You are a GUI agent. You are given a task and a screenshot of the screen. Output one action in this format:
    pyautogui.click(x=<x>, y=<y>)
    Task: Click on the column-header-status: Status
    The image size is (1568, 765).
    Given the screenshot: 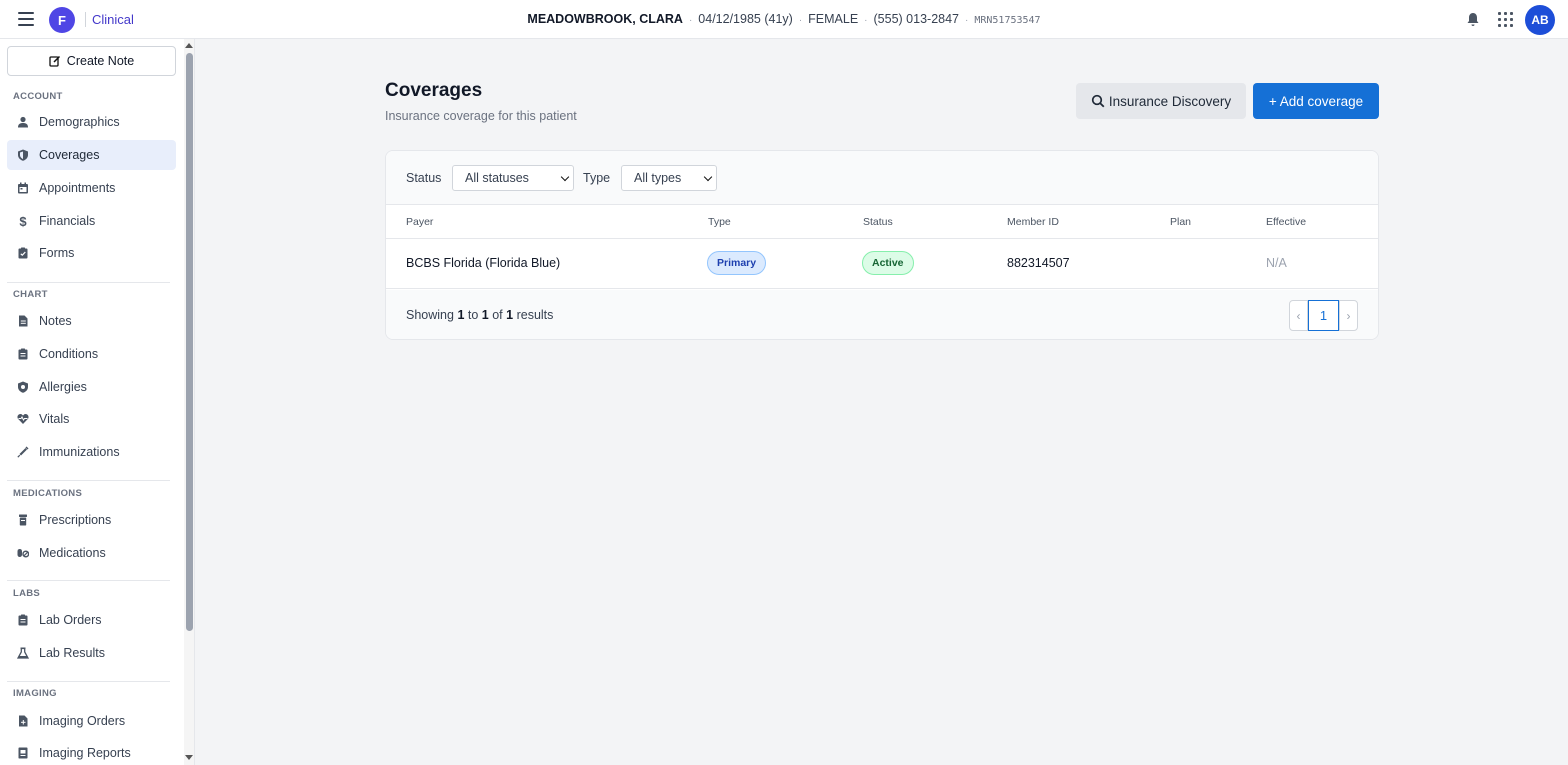 What is the action you would take?
    pyautogui.click(x=878, y=222)
    